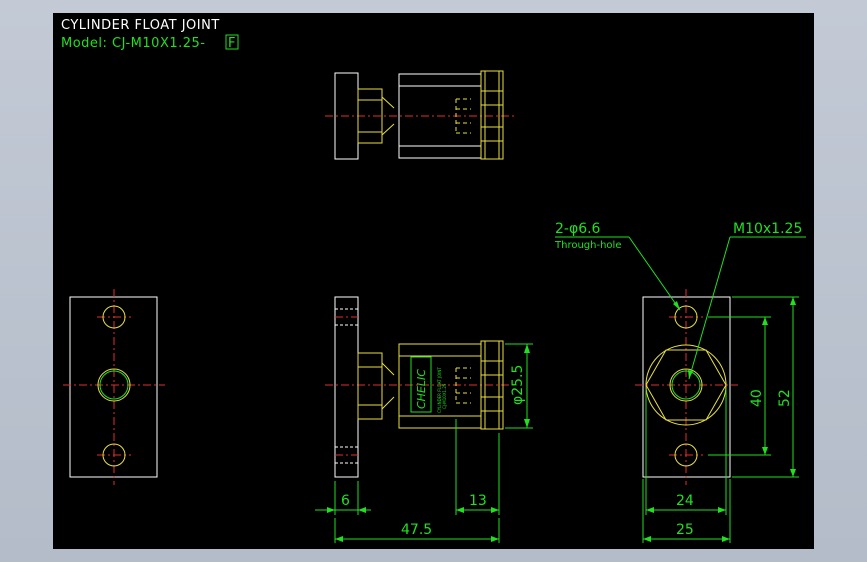 The height and width of the screenshot is (562, 867). I want to click on brand-logo: CHELIC, so click(421, 389).